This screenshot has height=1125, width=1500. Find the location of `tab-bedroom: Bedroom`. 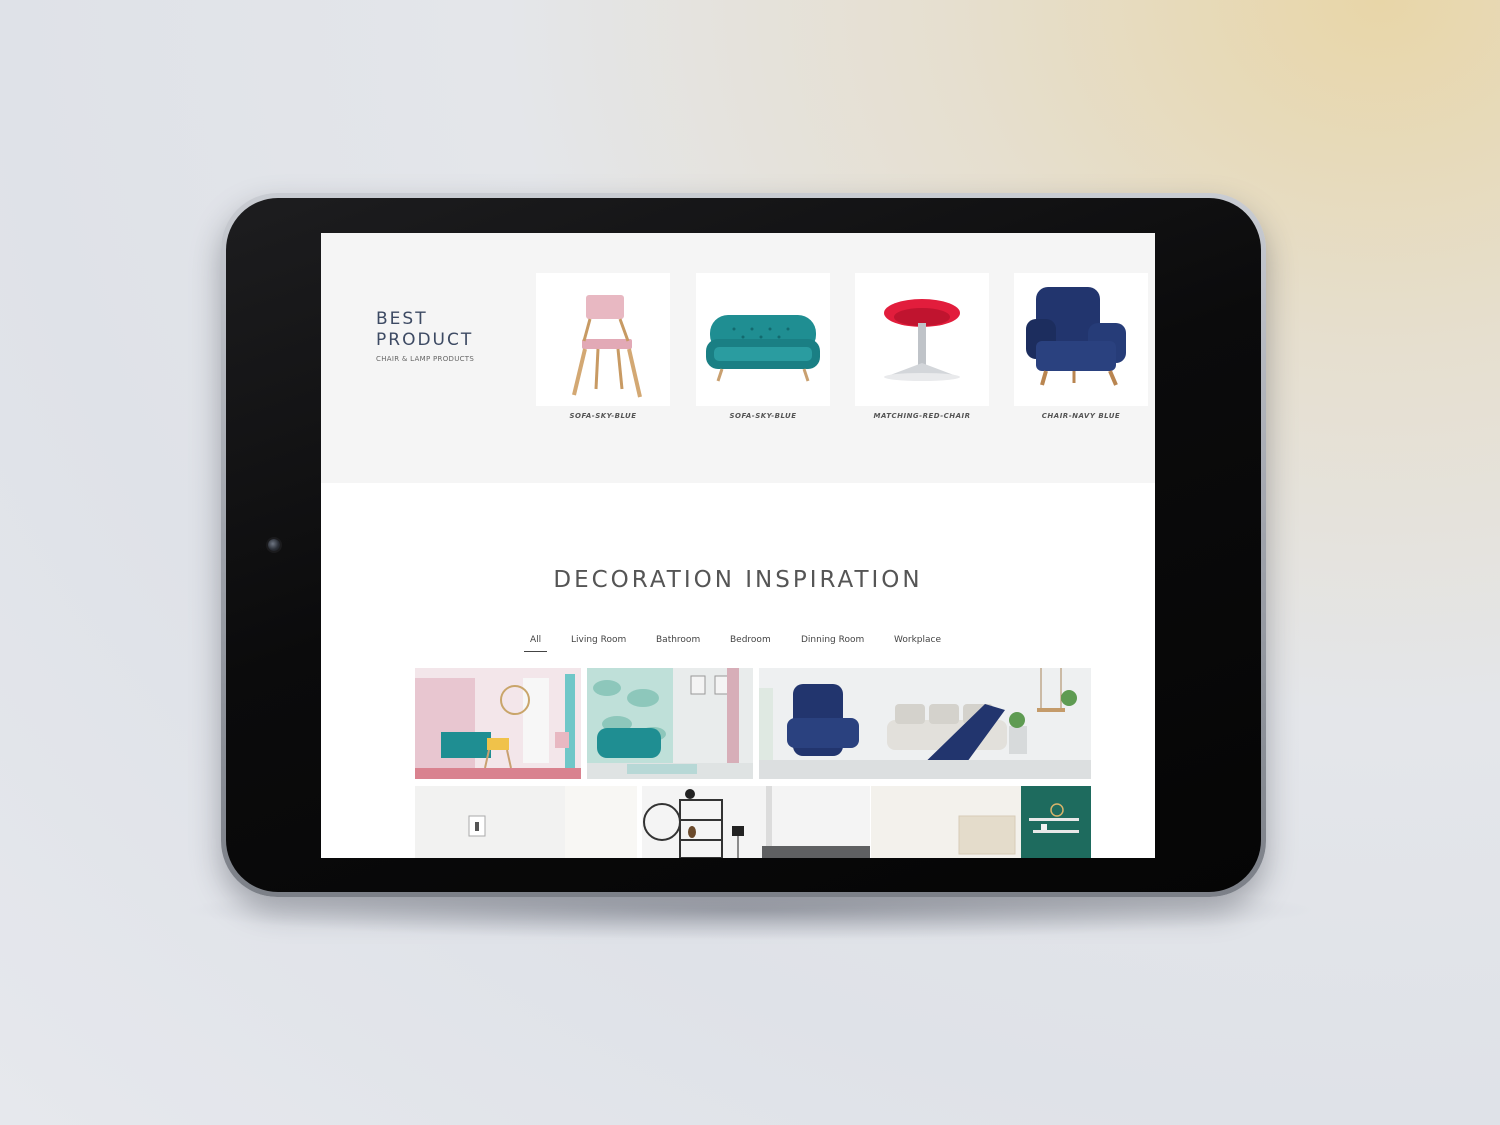

tab-bedroom: Bedroom is located at coordinates (750, 640).